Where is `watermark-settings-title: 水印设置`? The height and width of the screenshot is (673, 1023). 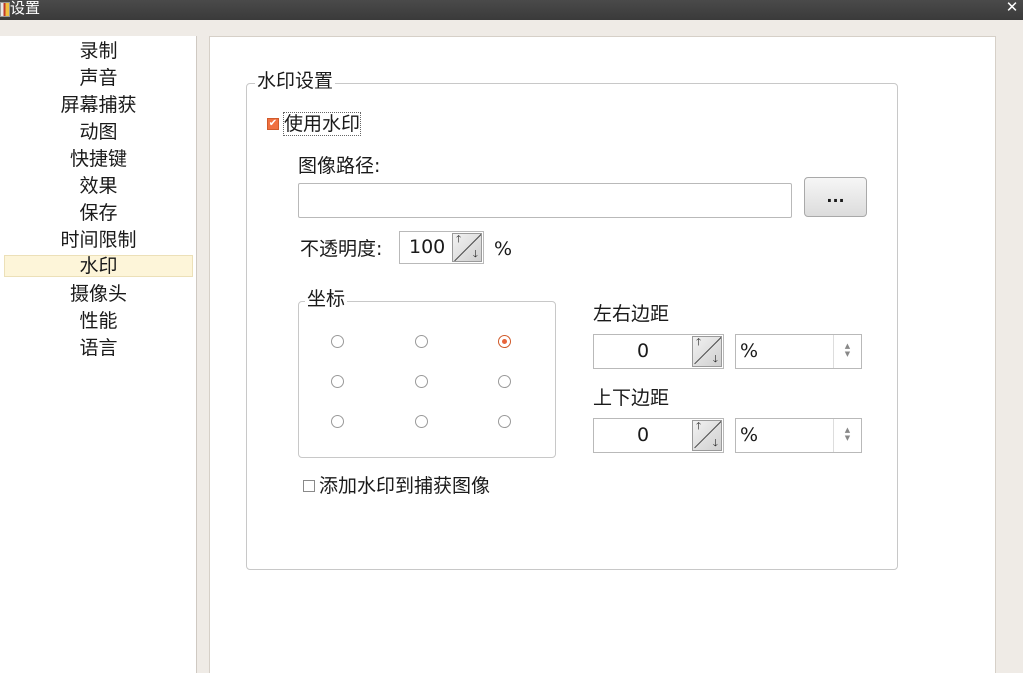
watermark-settings-title: 水印设置 is located at coordinates (295, 81).